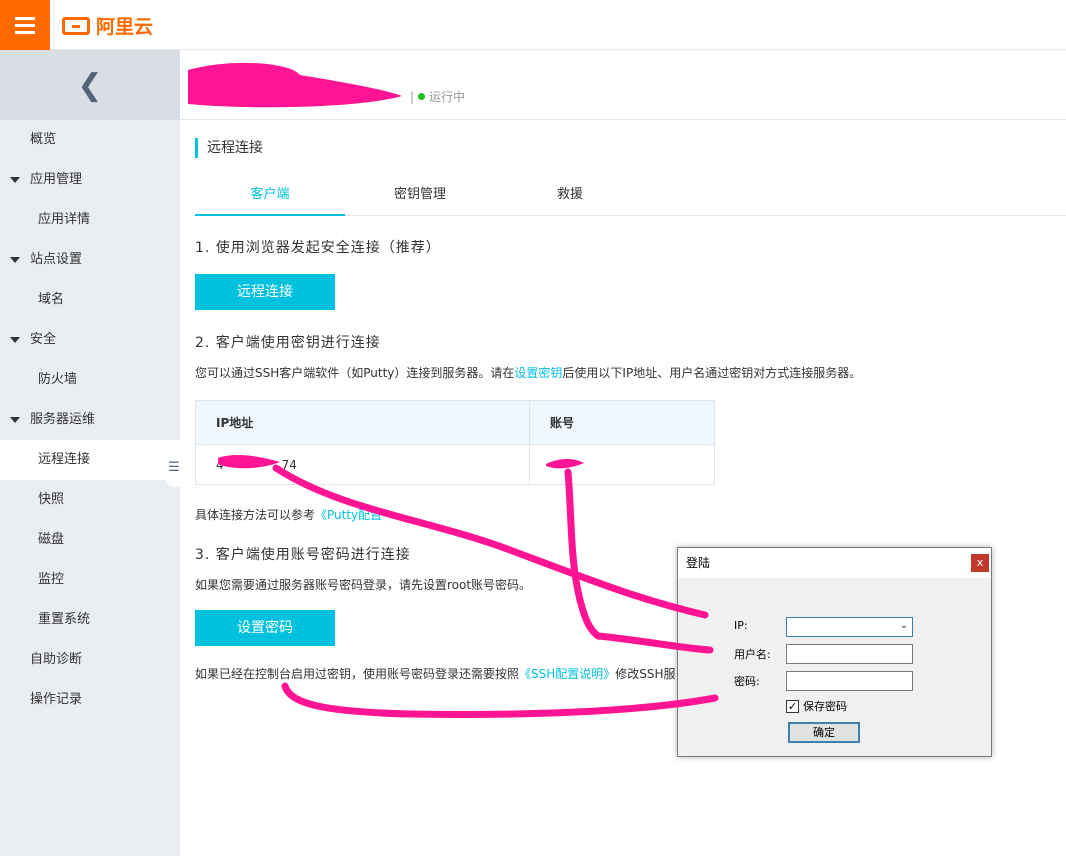 This screenshot has height=856, width=1066. What do you see at coordinates (538, 373) in the screenshot?
I see `set-key-link: 设置密钥` at bounding box center [538, 373].